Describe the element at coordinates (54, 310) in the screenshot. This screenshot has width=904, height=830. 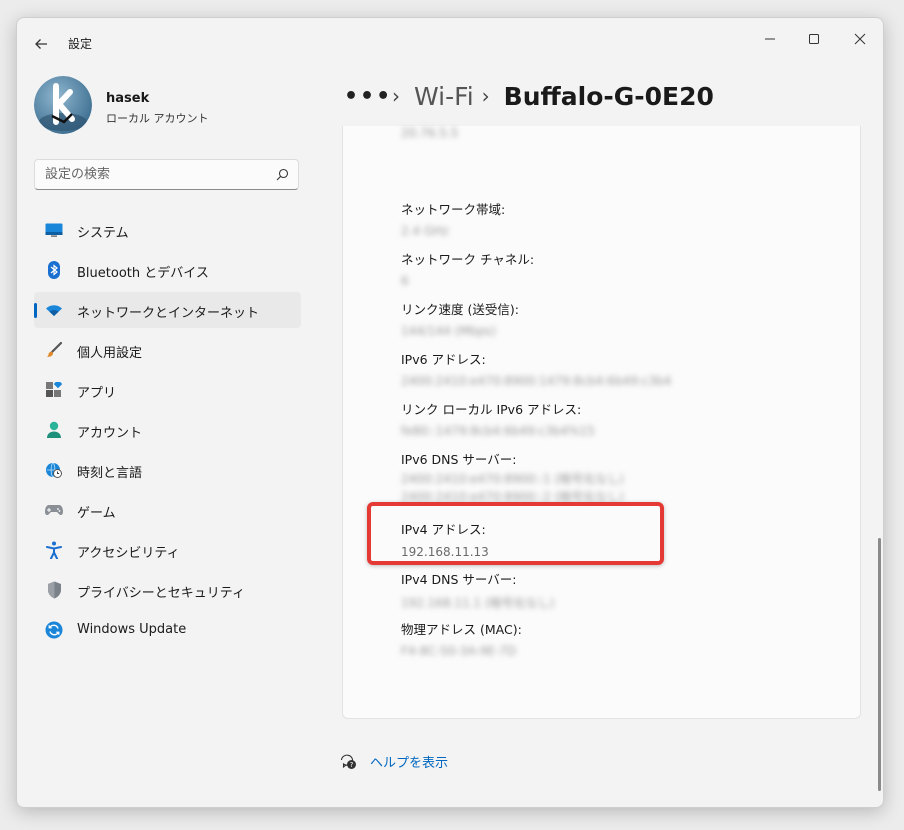
I see `wifi-icon` at that location.